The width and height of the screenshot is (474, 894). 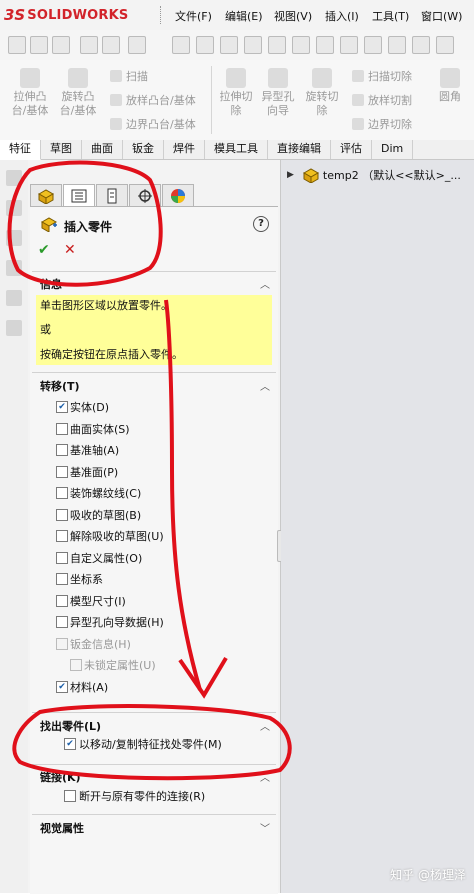 I want to click on select-icon, so click(x=89, y=45).